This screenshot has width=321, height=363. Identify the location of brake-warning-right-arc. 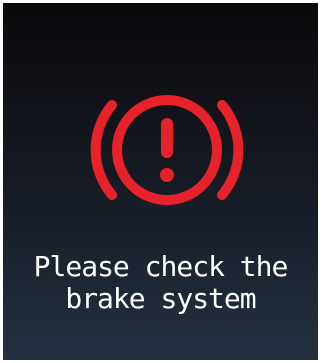
(230, 150).